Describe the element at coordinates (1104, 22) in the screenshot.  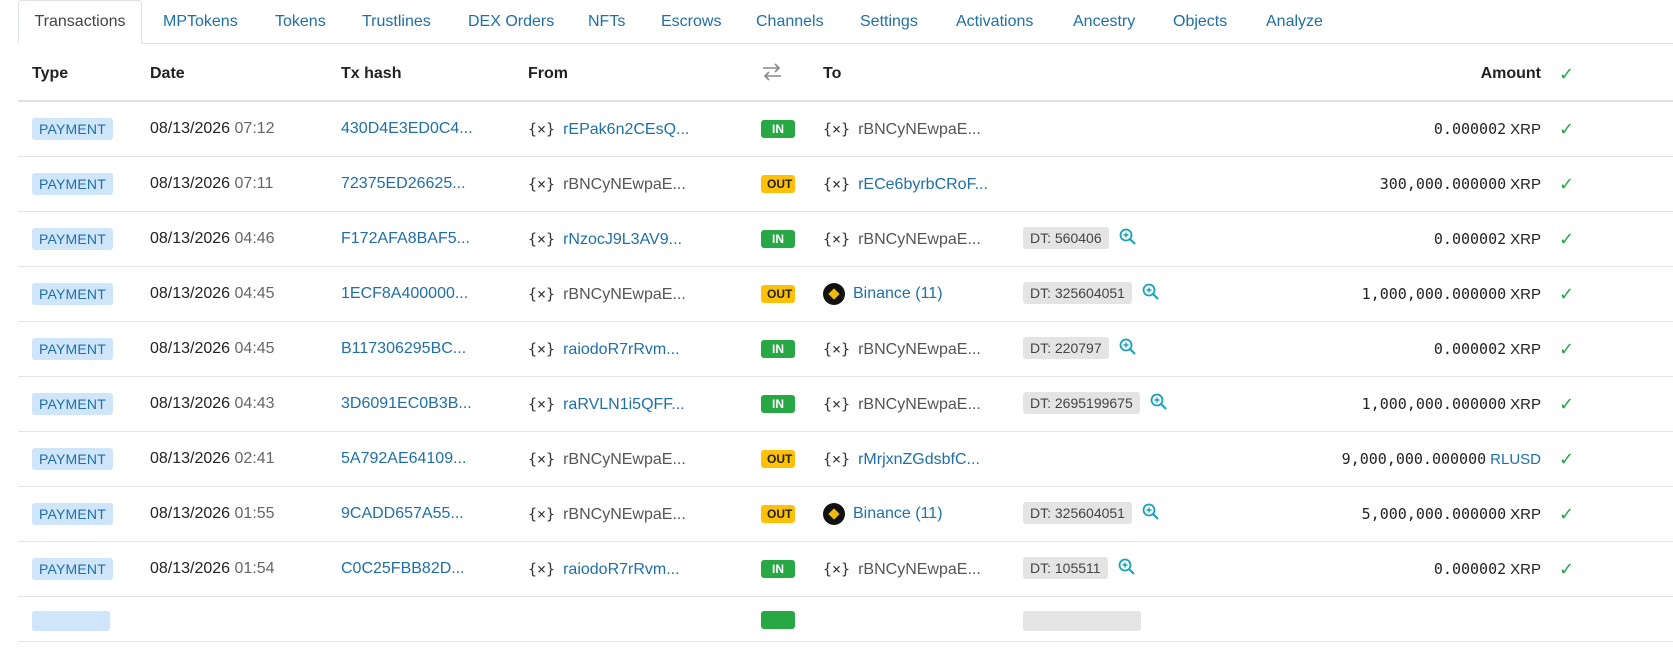
I see `tab-ancestry: Ancestry` at that location.